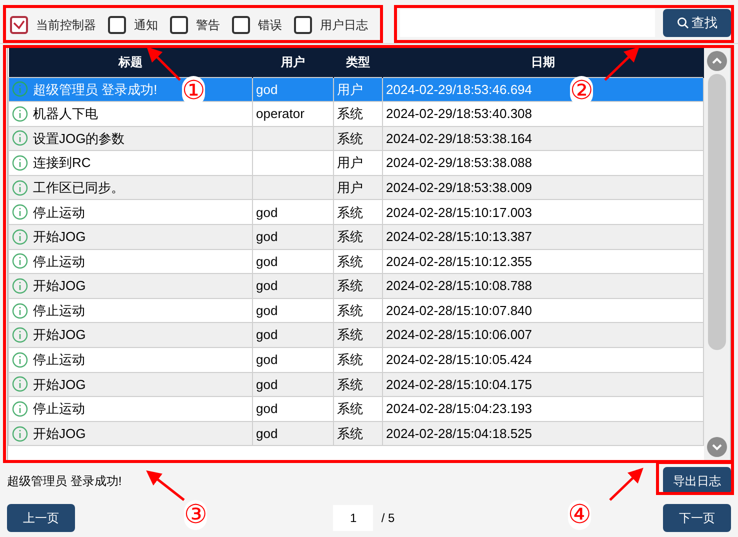  Describe the element at coordinates (717, 212) in the screenshot. I see `scroll-thumb` at that location.